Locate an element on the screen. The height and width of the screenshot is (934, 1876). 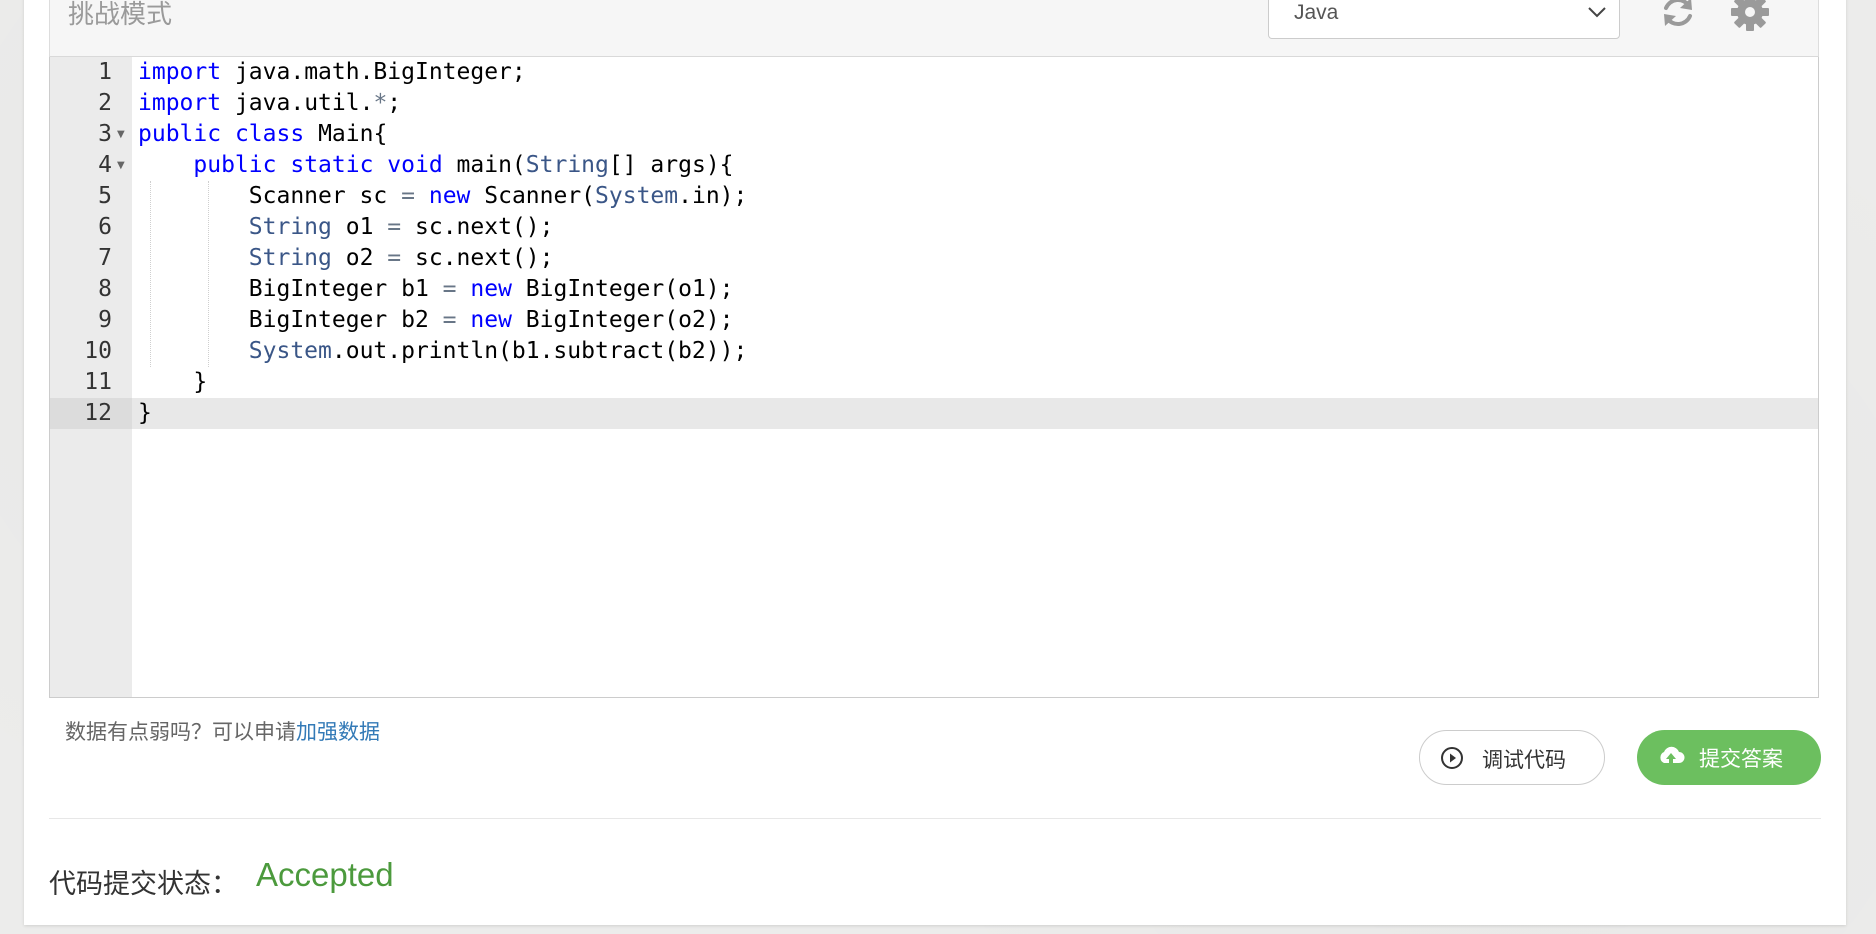
refresh-icon is located at coordinates (1678, 16).